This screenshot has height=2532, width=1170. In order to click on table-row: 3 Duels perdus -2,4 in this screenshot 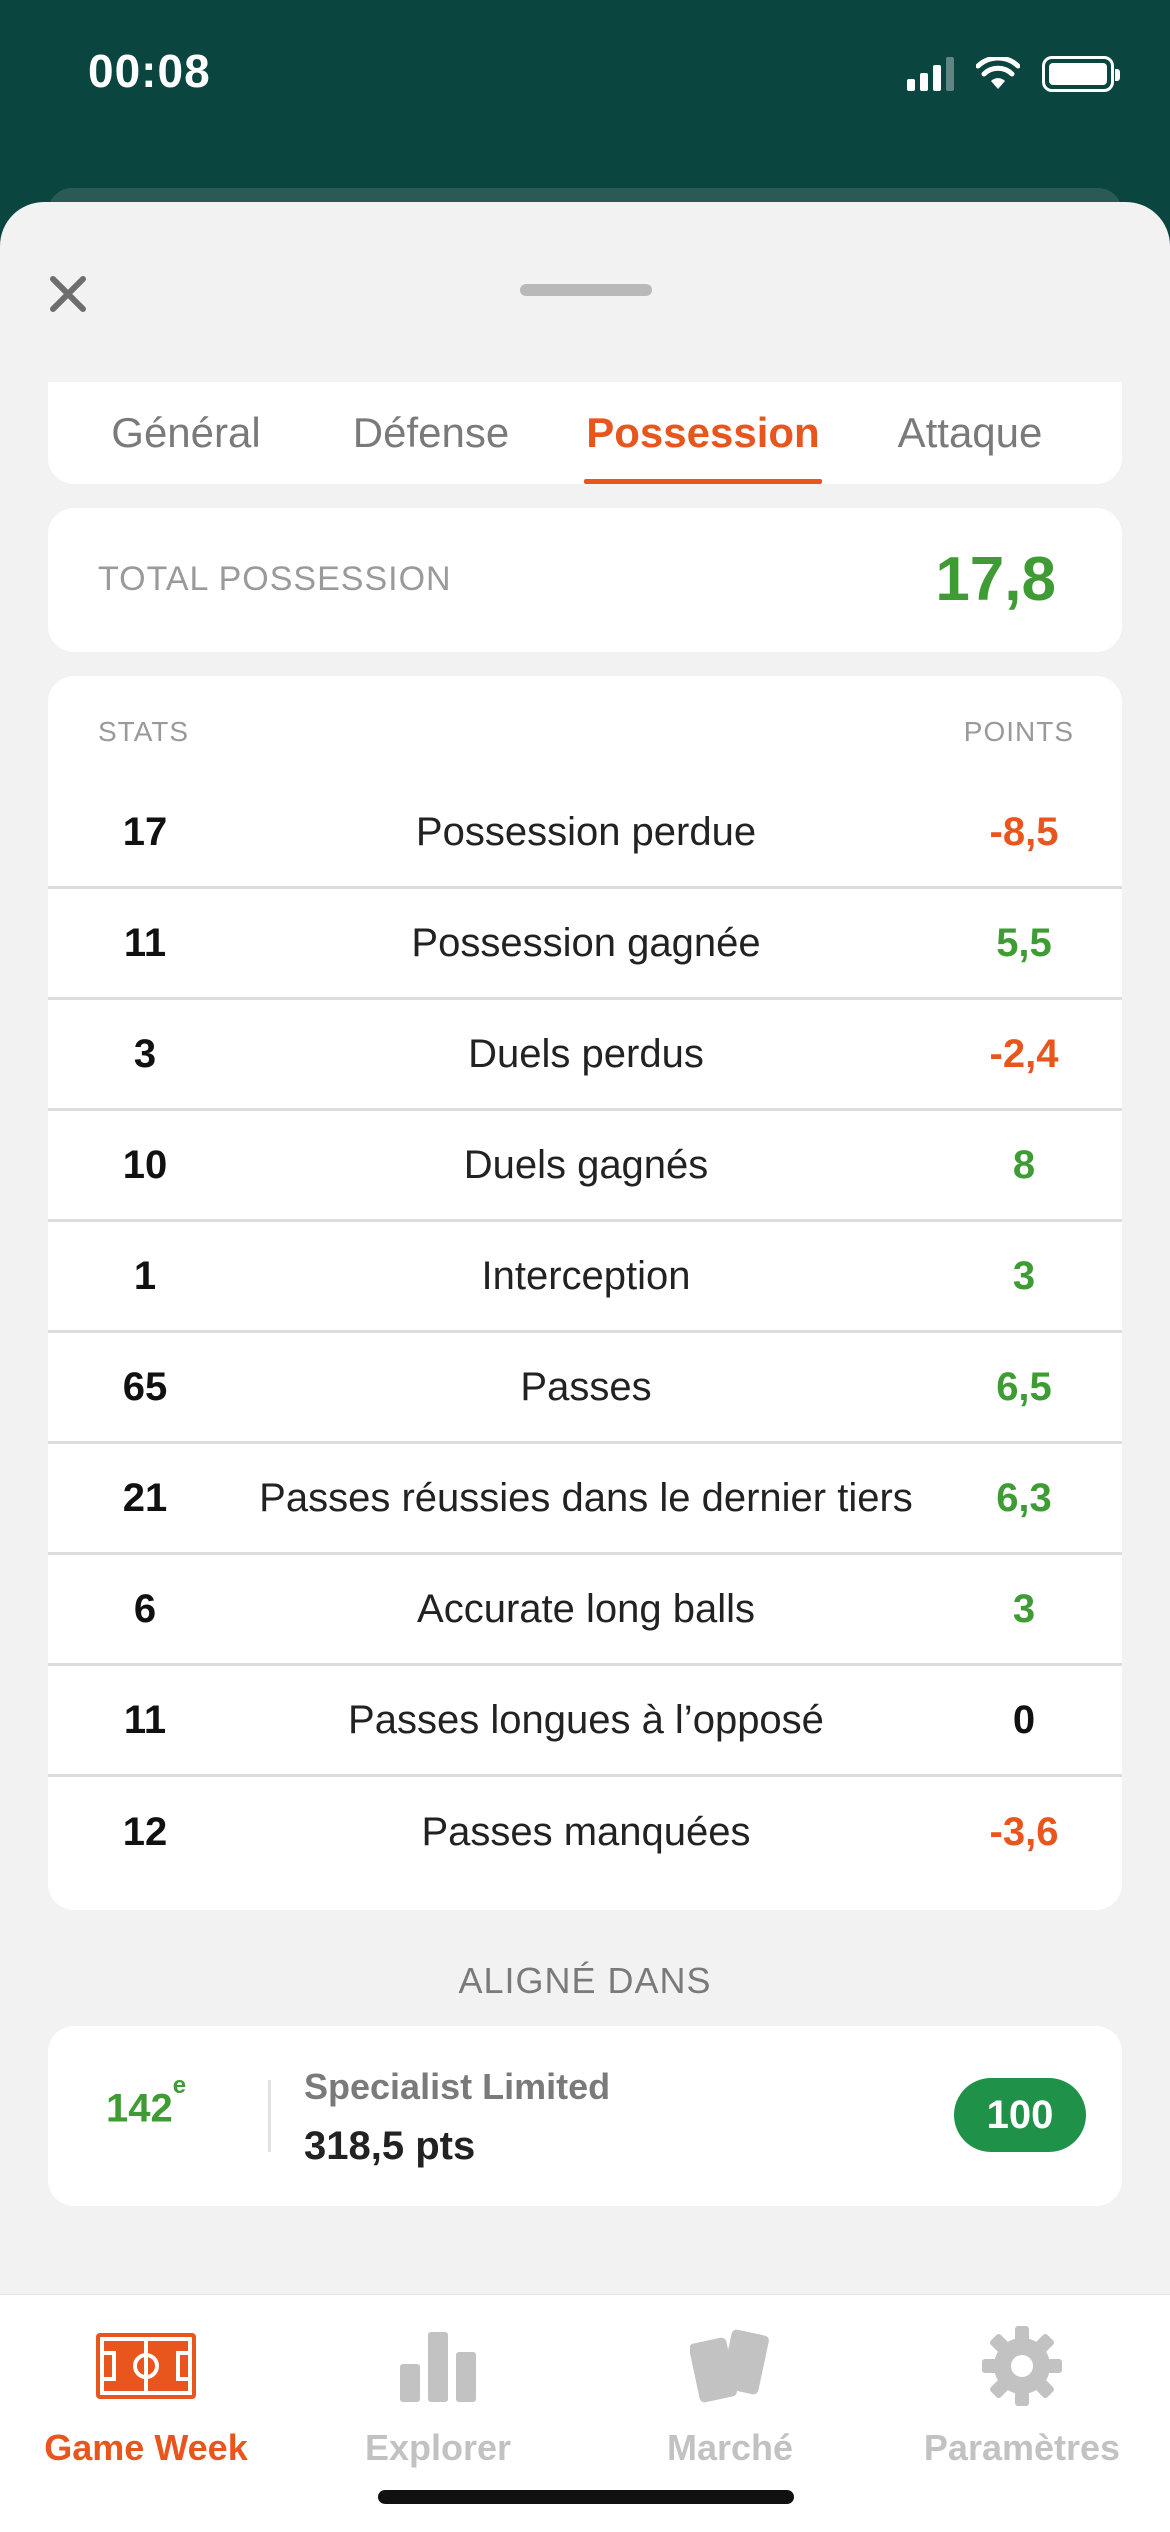, I will do `click(585, 1055)`.